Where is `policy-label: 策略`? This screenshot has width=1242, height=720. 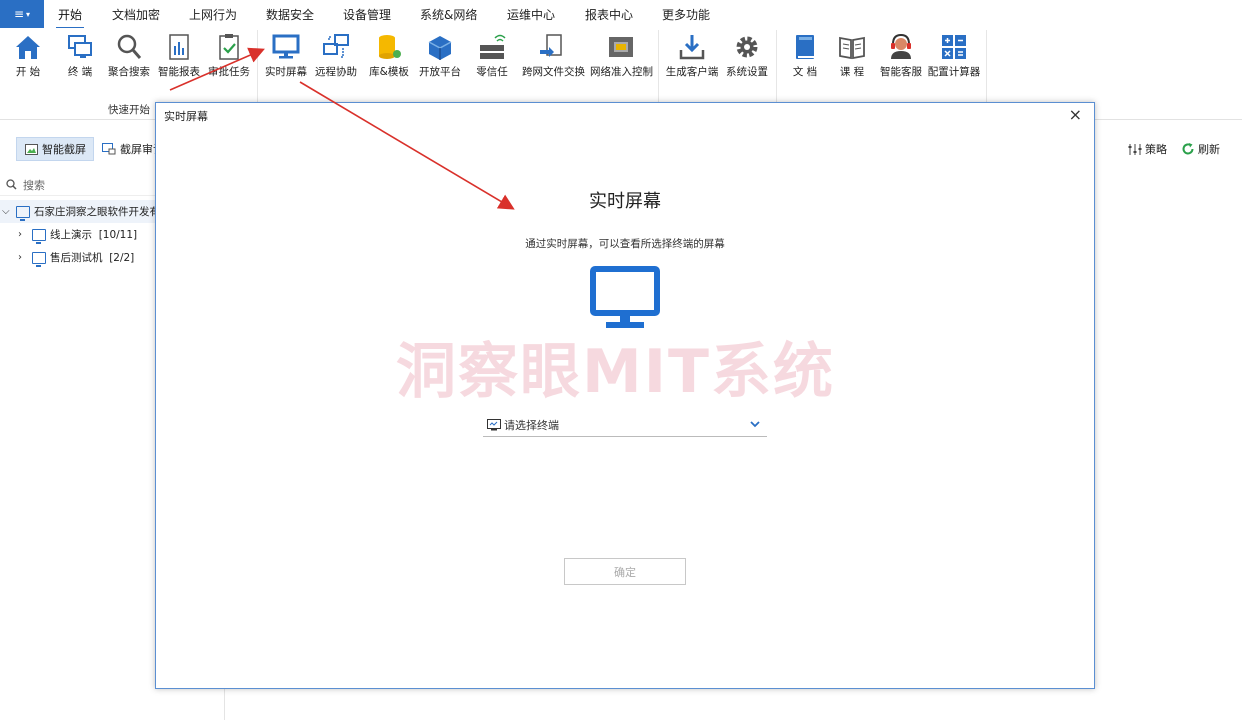 policy-label: 策略 is located at coordinates (1156, 149).